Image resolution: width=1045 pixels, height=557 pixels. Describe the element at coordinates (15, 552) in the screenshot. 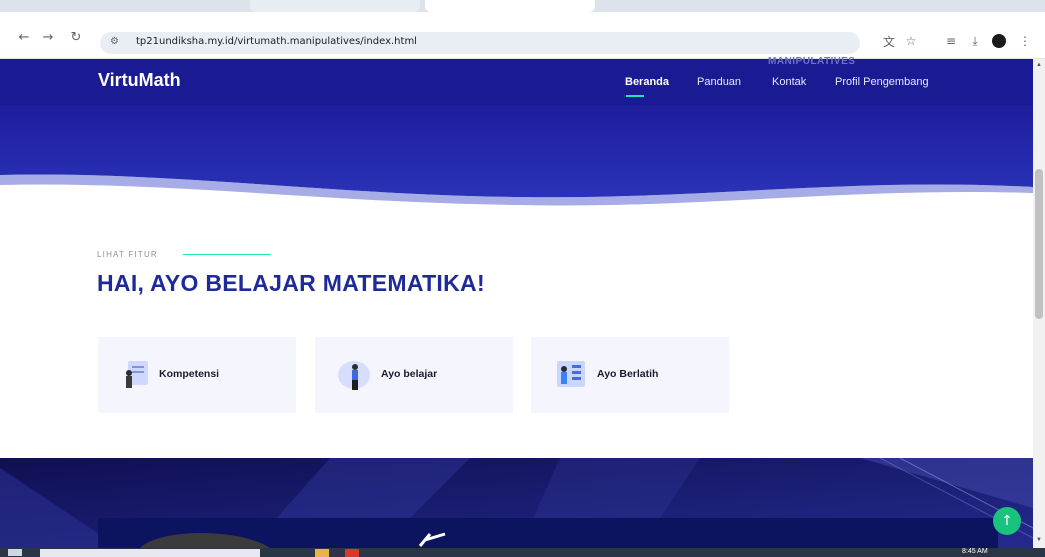

I see `start-icon` at that location.